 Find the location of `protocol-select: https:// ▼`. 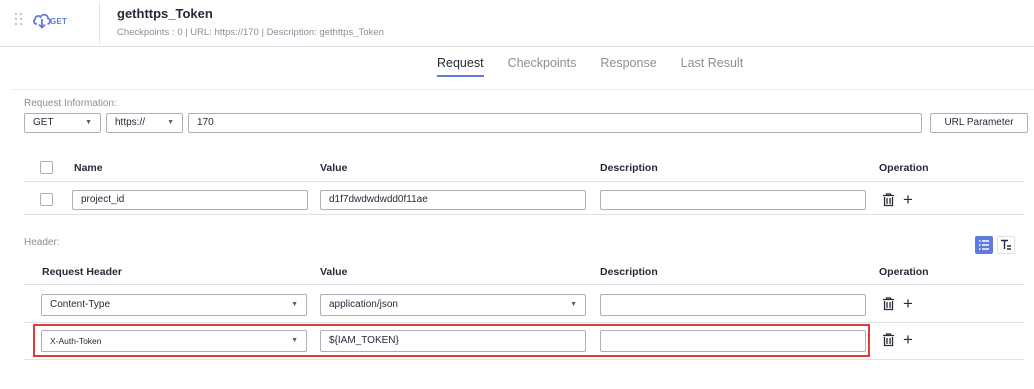

protocol-select: https:// ▼ is located at coordinates (144, 123).